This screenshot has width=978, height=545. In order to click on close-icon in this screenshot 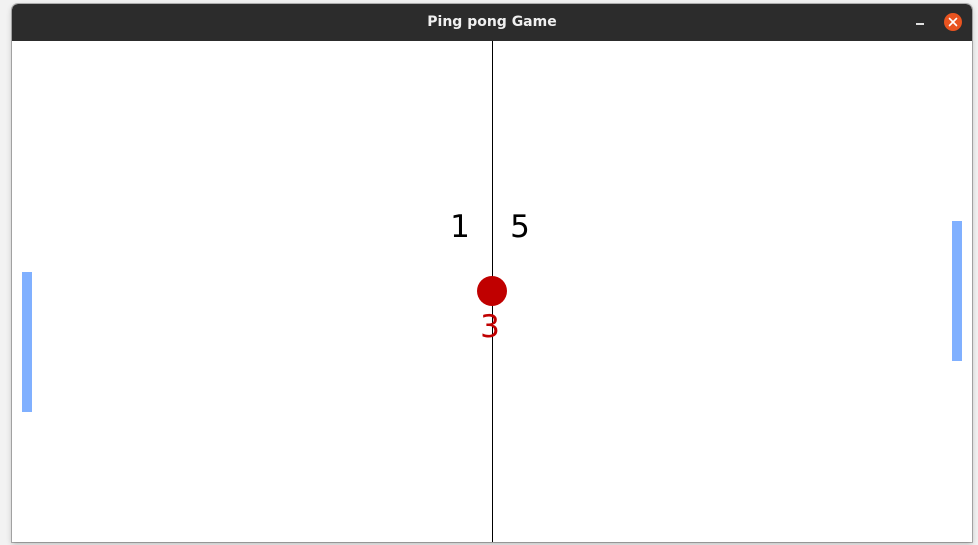, I will do `click(953, 22)`.